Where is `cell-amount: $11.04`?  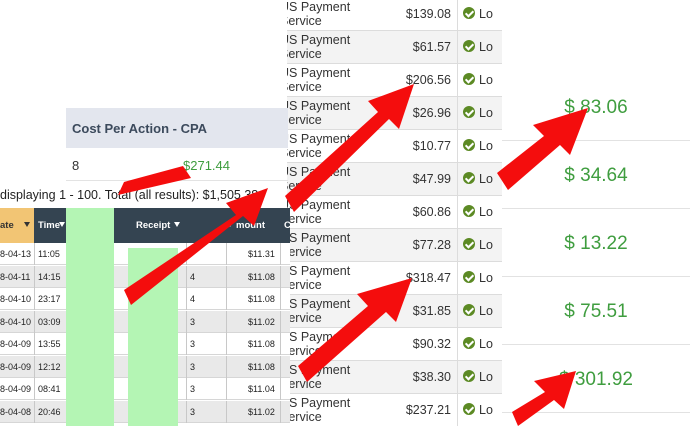
cell-amount: $11.04 is located at coordinates (261, 389).